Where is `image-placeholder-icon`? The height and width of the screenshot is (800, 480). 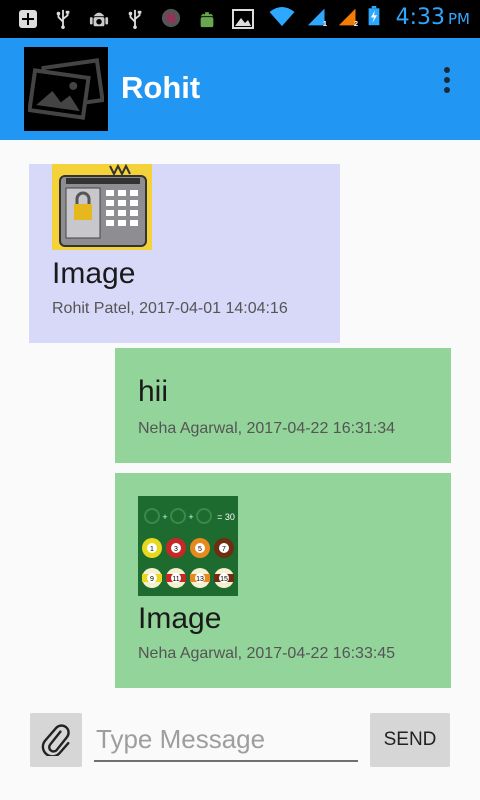 image-placeholder-icon is located at coordinates (66, 89).